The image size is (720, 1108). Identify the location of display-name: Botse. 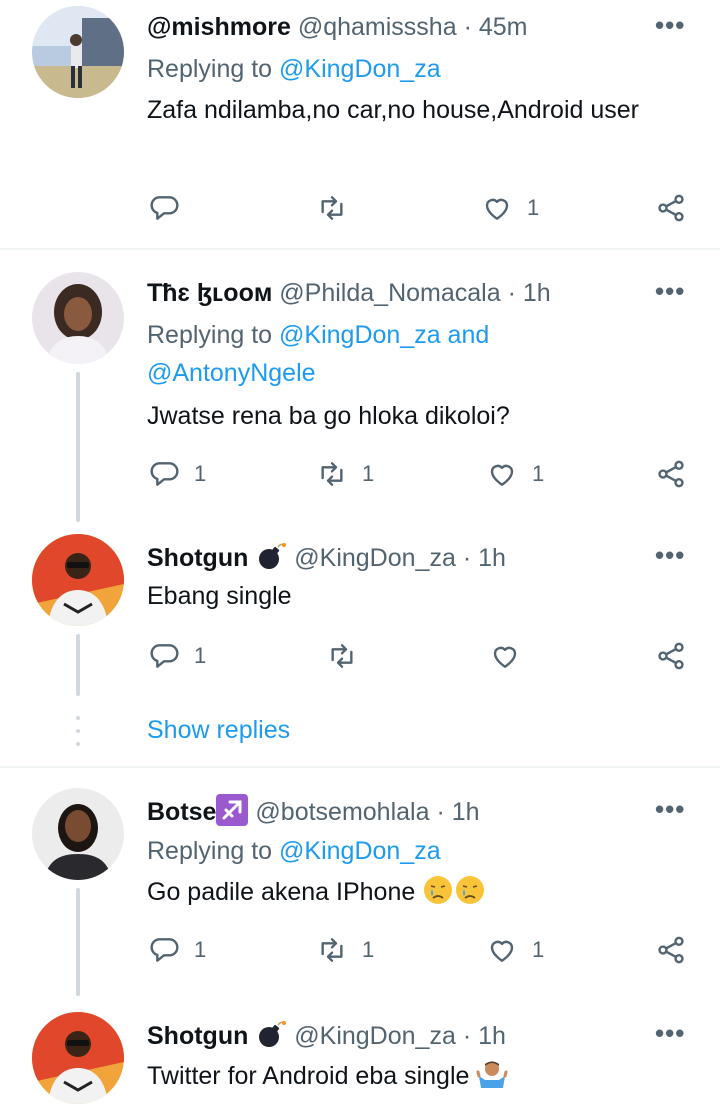
(181, 812).